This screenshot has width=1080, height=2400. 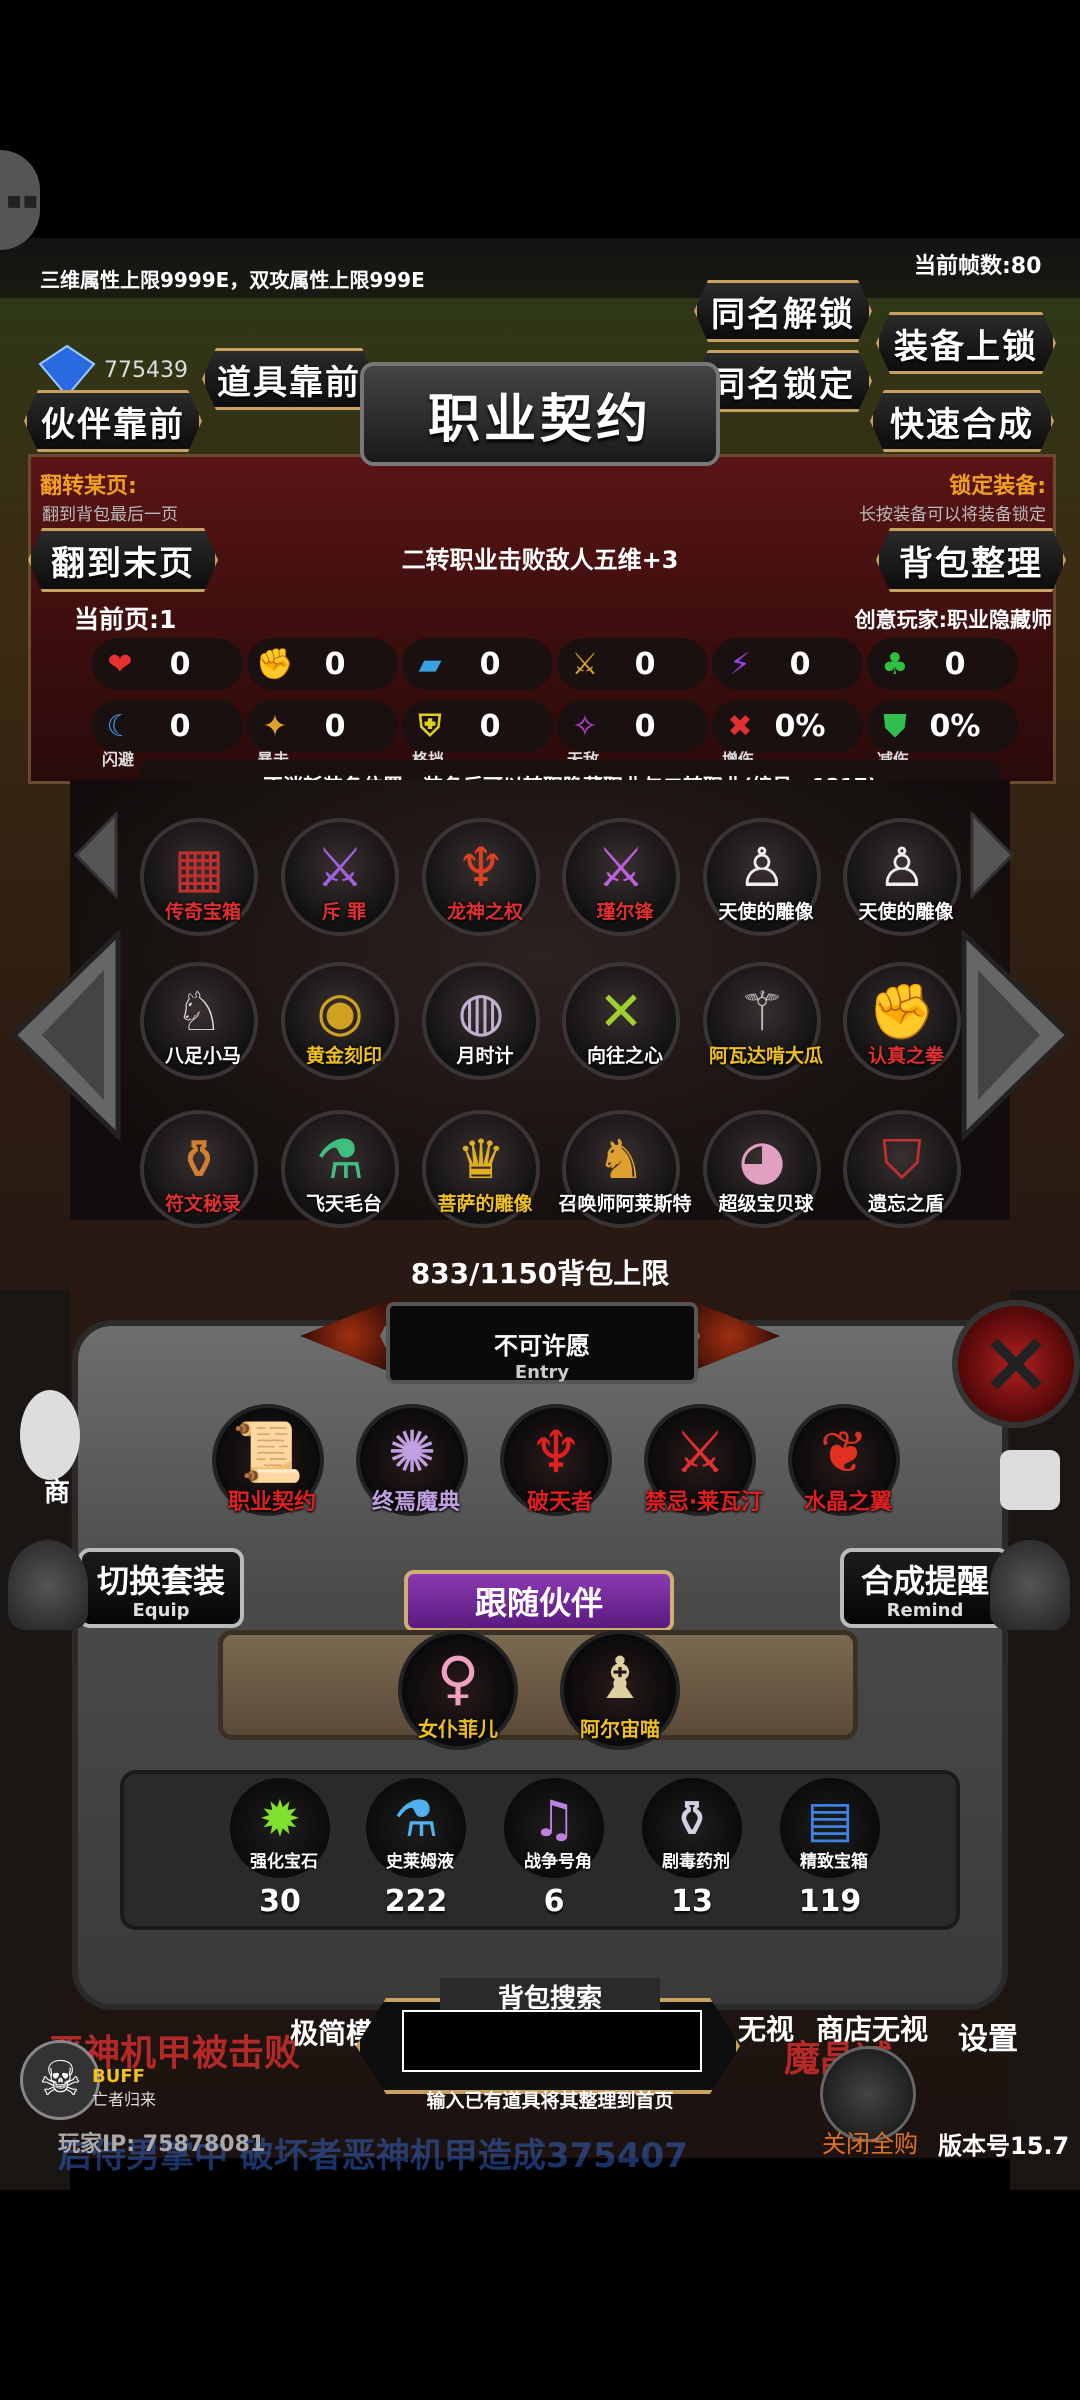 I want to click on bag-item-icon: ▤, so click(x=830, y=1819).